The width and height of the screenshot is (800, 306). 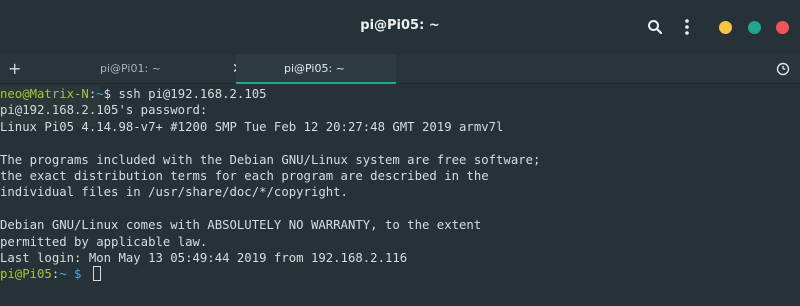 I want to click on tab-pi01: + pi@Pi01: ~ ✕, so click(x=122, y=69).